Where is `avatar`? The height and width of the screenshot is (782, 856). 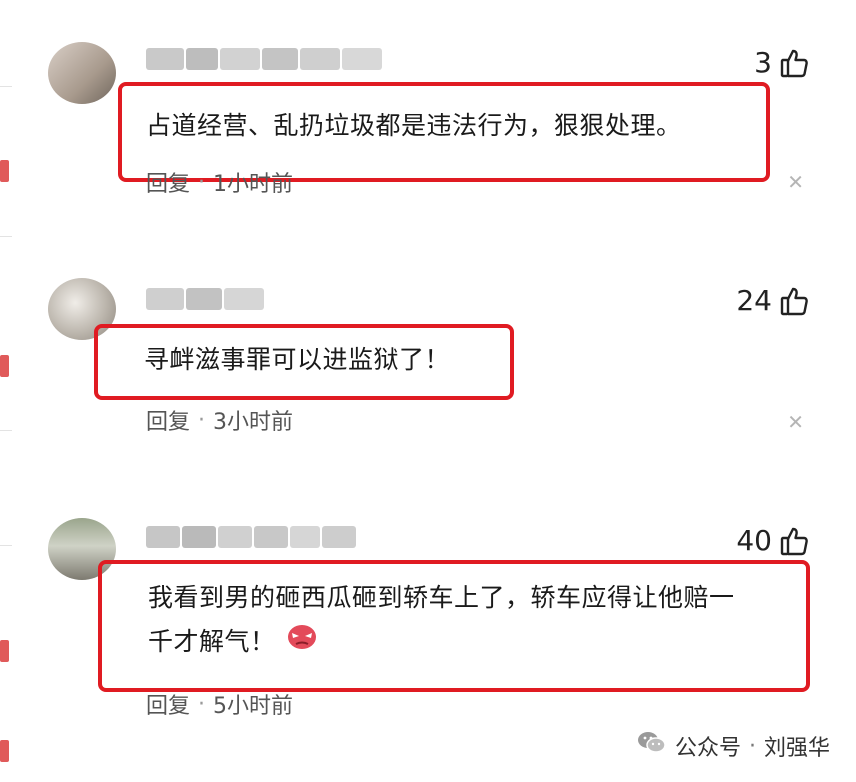 avatar is located at coordinates (82, 73).